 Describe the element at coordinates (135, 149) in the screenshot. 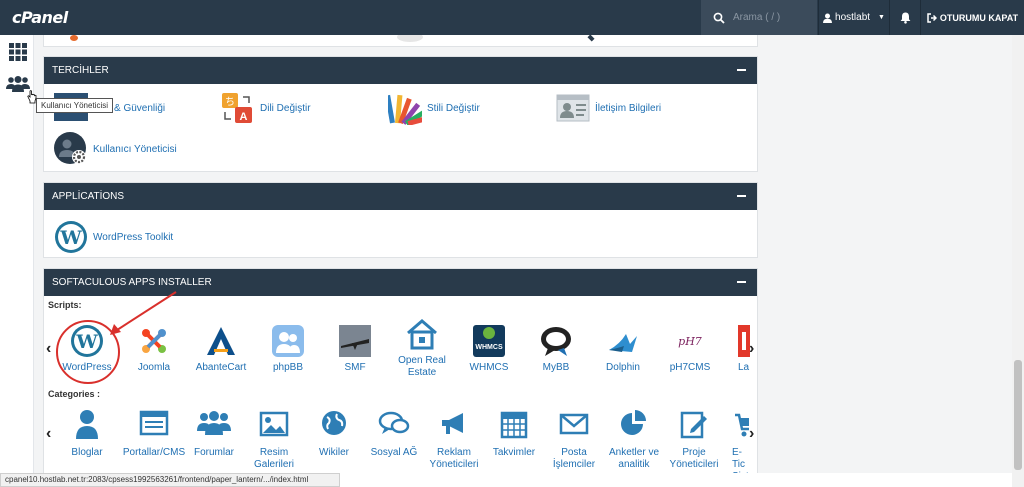

I see `tool-label: Kullanıcı Yöneticisi` at that location.